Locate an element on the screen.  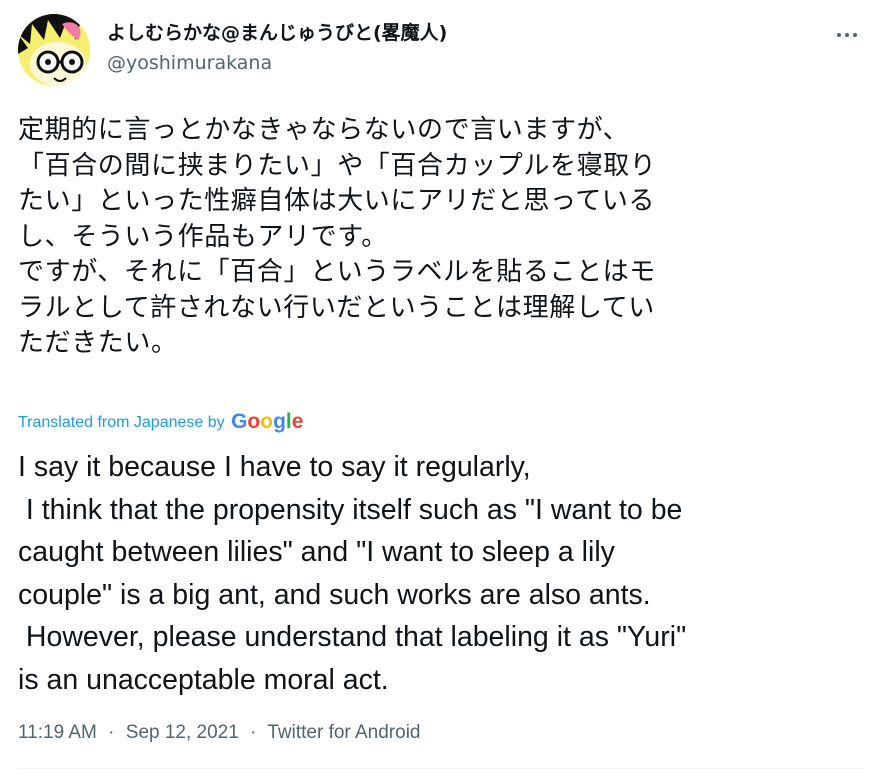
more-horizontal-icon is located at coordinates (847, 35).